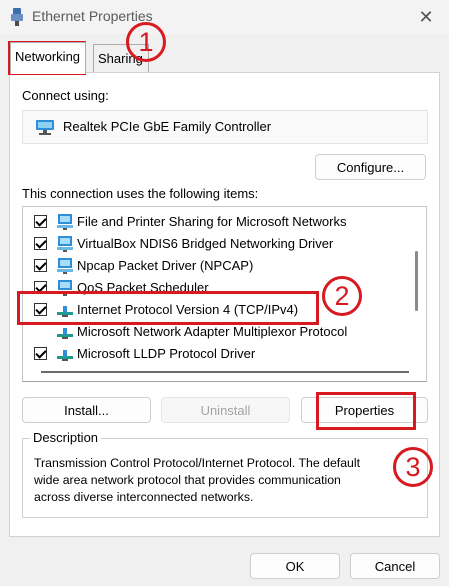 This screenshot has height=586, width=449. I want to click on vertical-scrollbar, so click(416, 281).